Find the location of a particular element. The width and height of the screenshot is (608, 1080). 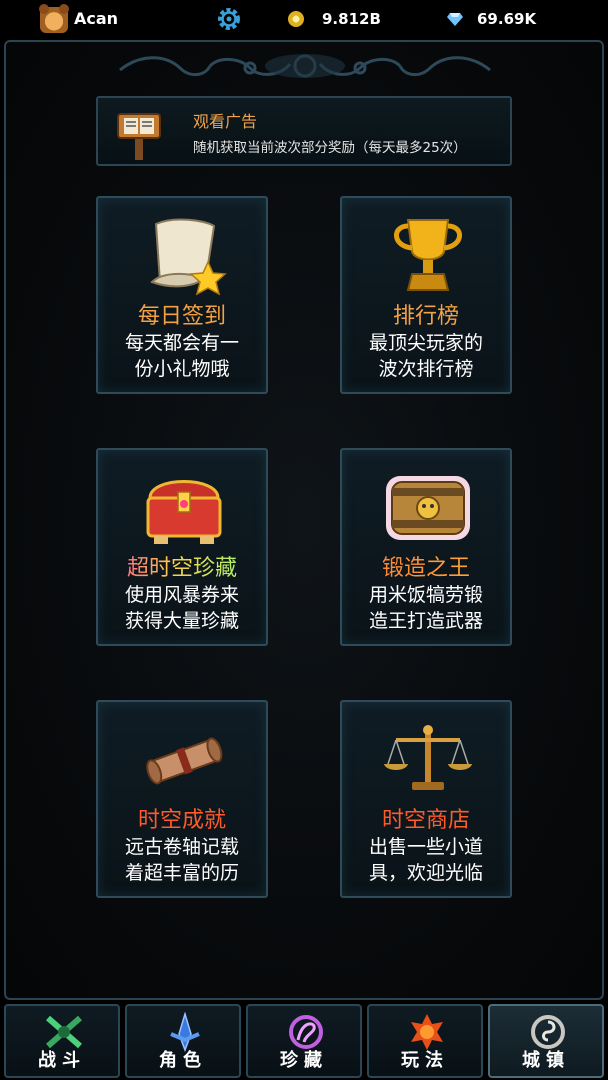

tab-label: 城镇 is located at coordinates (546, 1060).